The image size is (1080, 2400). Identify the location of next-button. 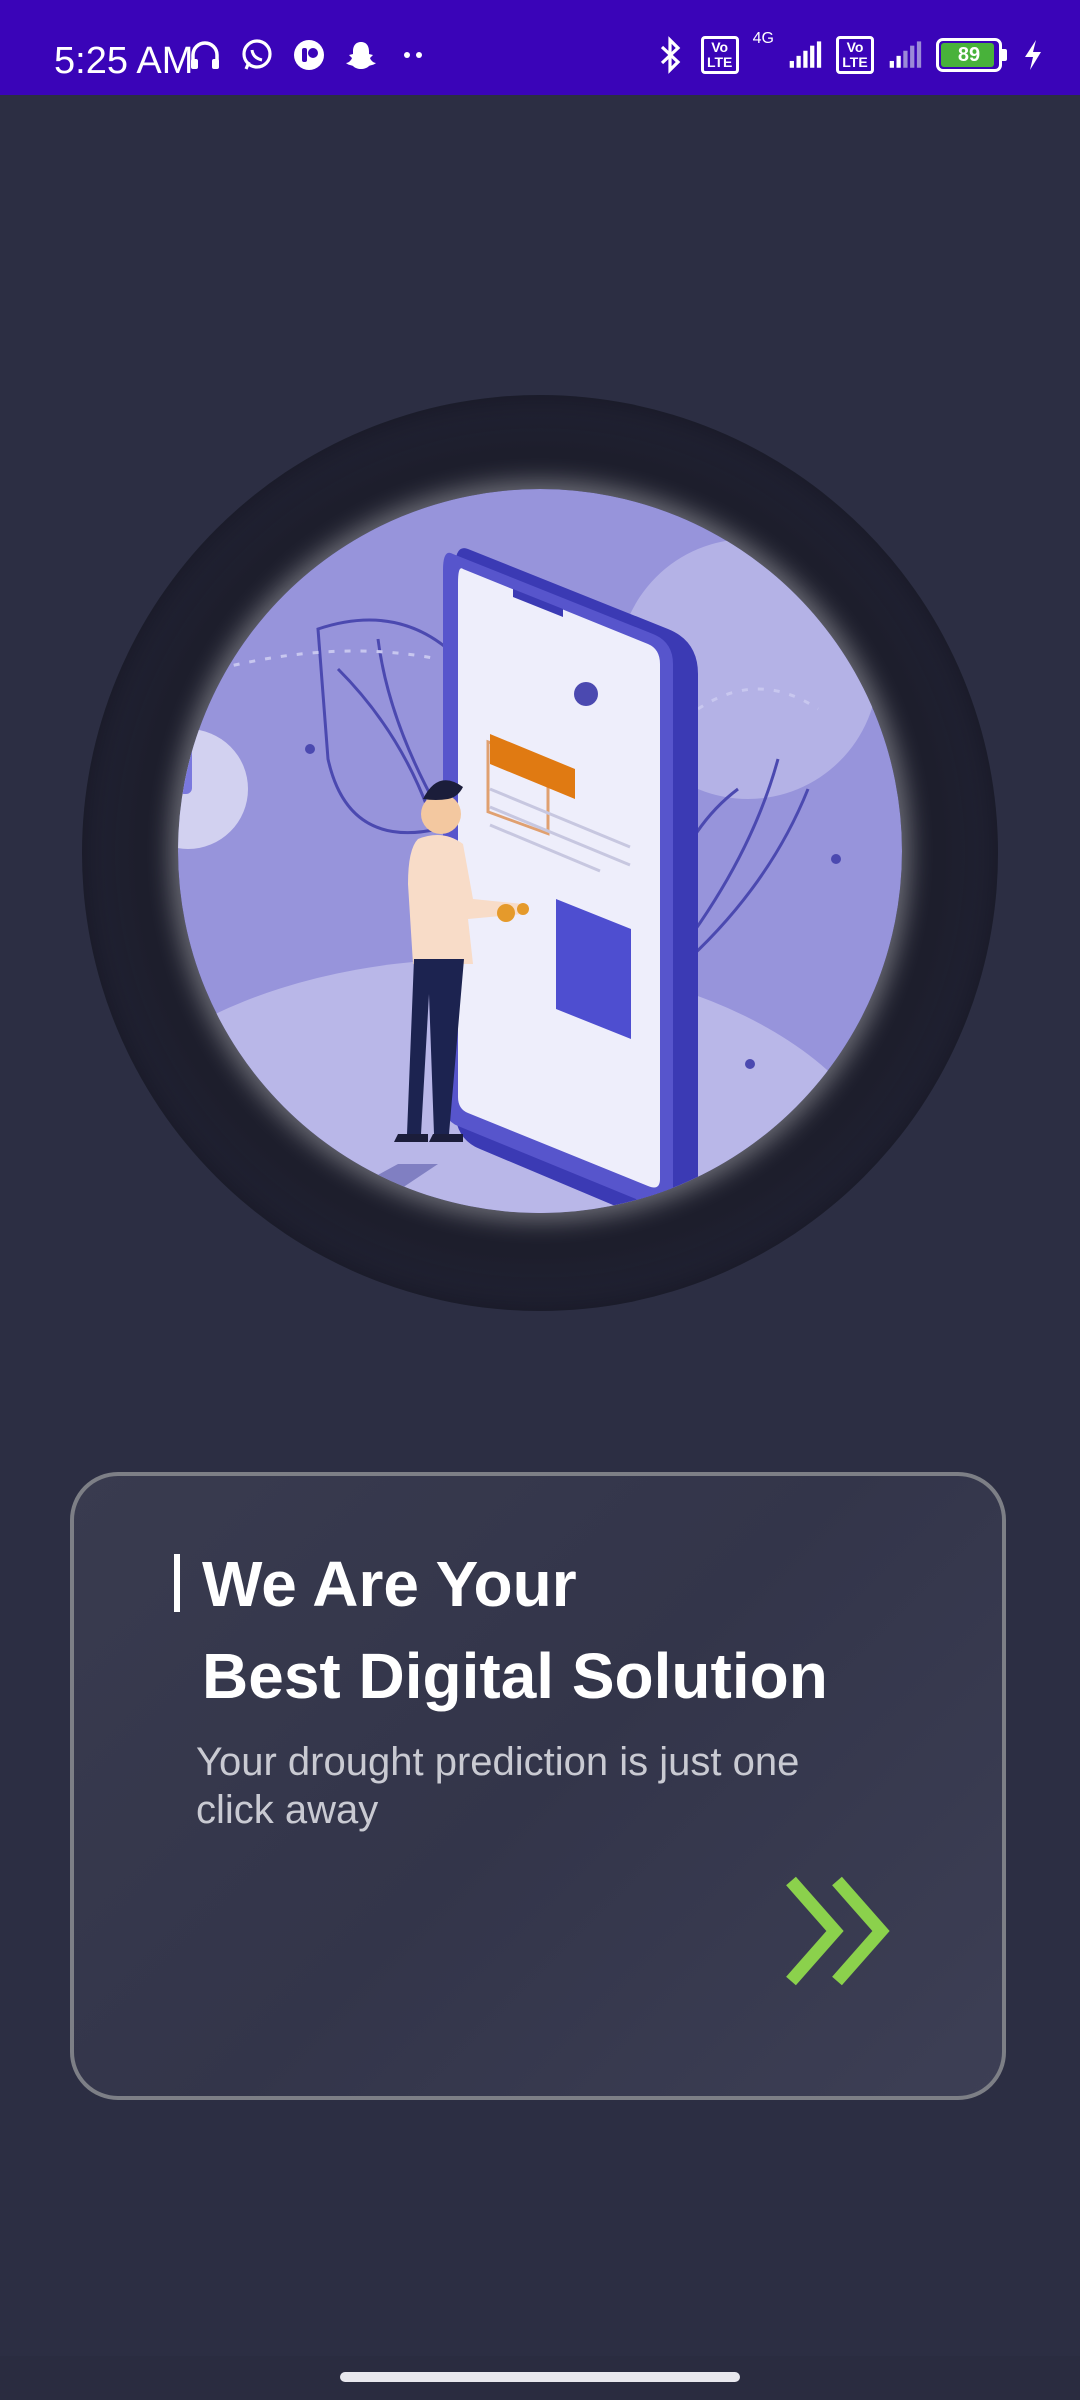
(839, 1933).